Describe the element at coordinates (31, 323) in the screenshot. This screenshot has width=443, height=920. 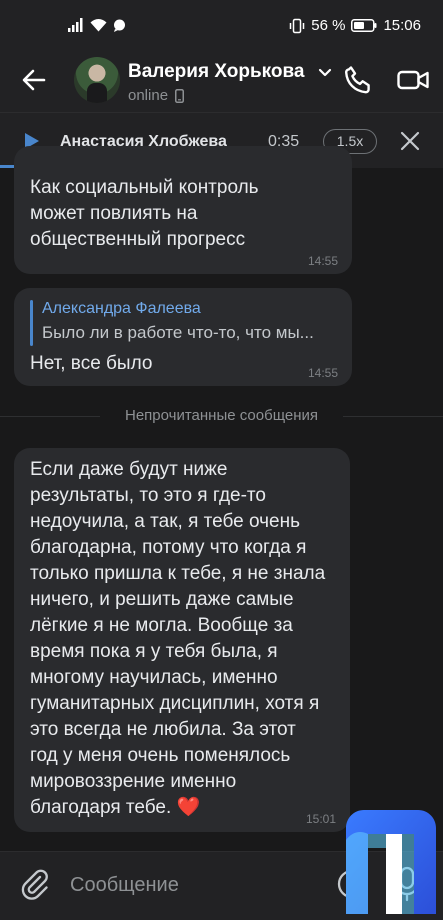
I see `reply-quote-bar` at that location.